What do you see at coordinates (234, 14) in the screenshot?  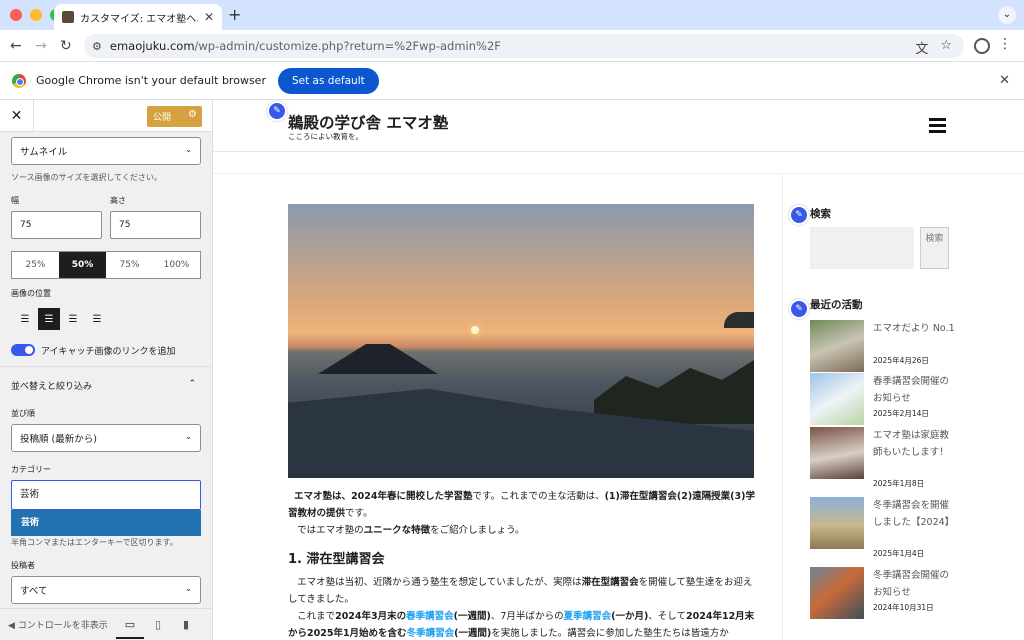 I see `new-tab-button: +` at bounding box center [234, 14].